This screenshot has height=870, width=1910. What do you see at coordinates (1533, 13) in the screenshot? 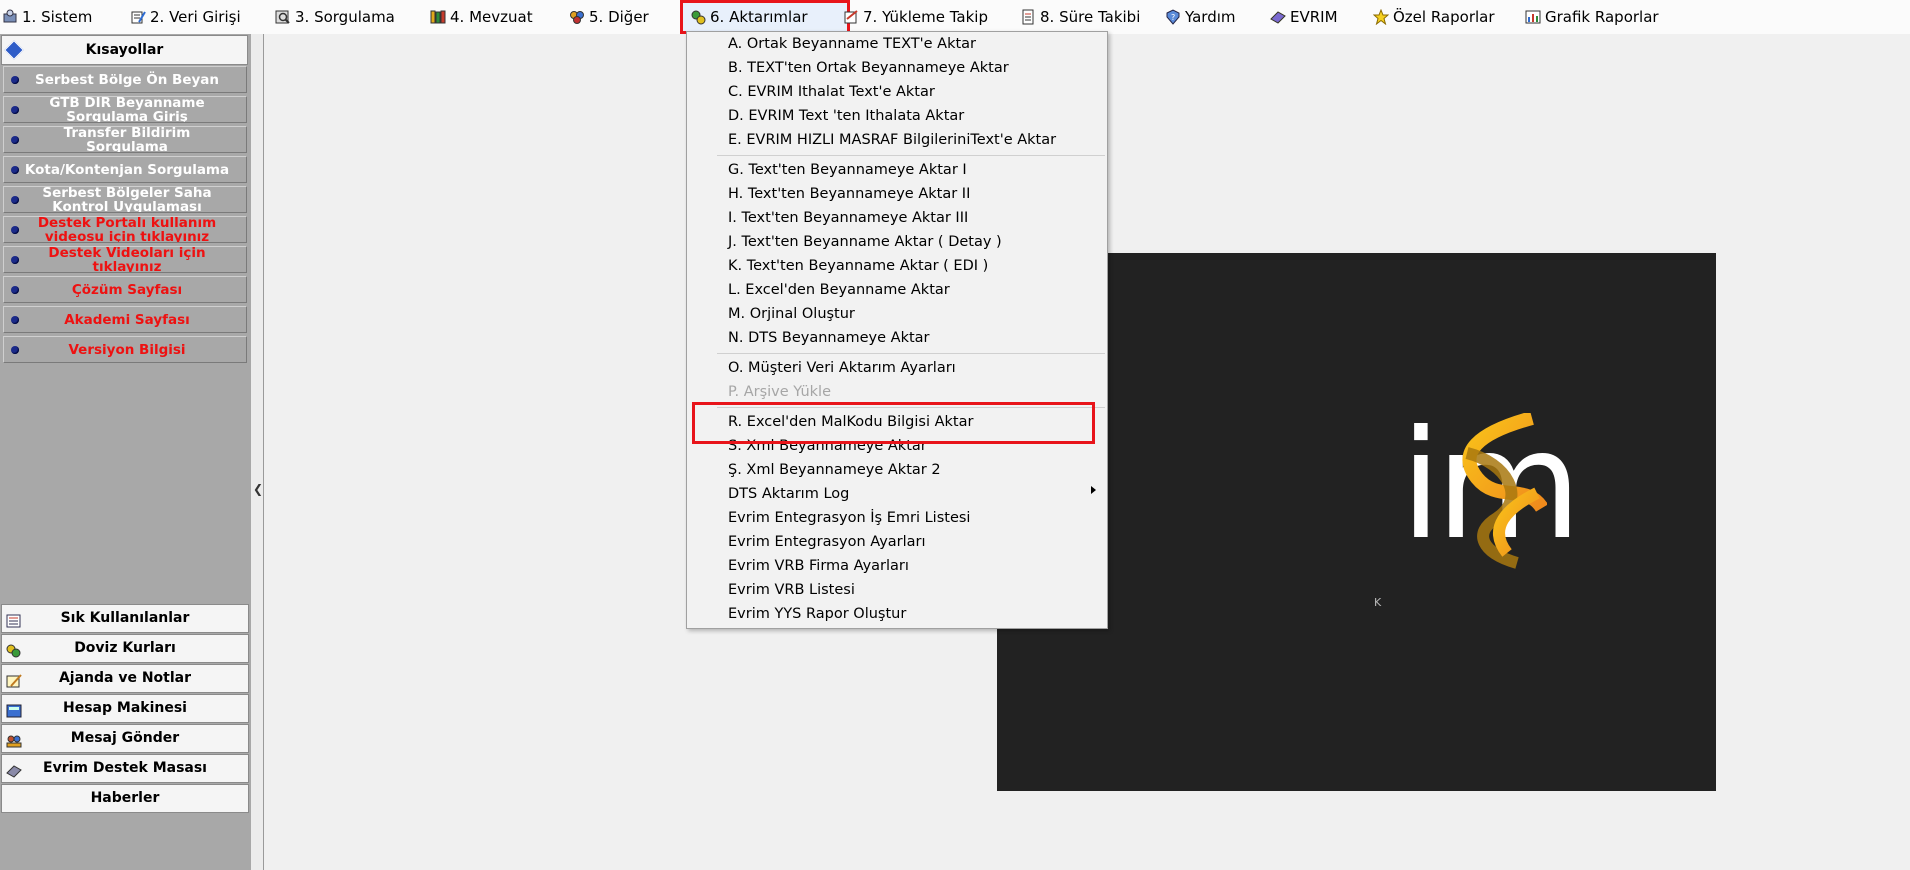
I see `chart-icon` at bounding box center [1533, 13].